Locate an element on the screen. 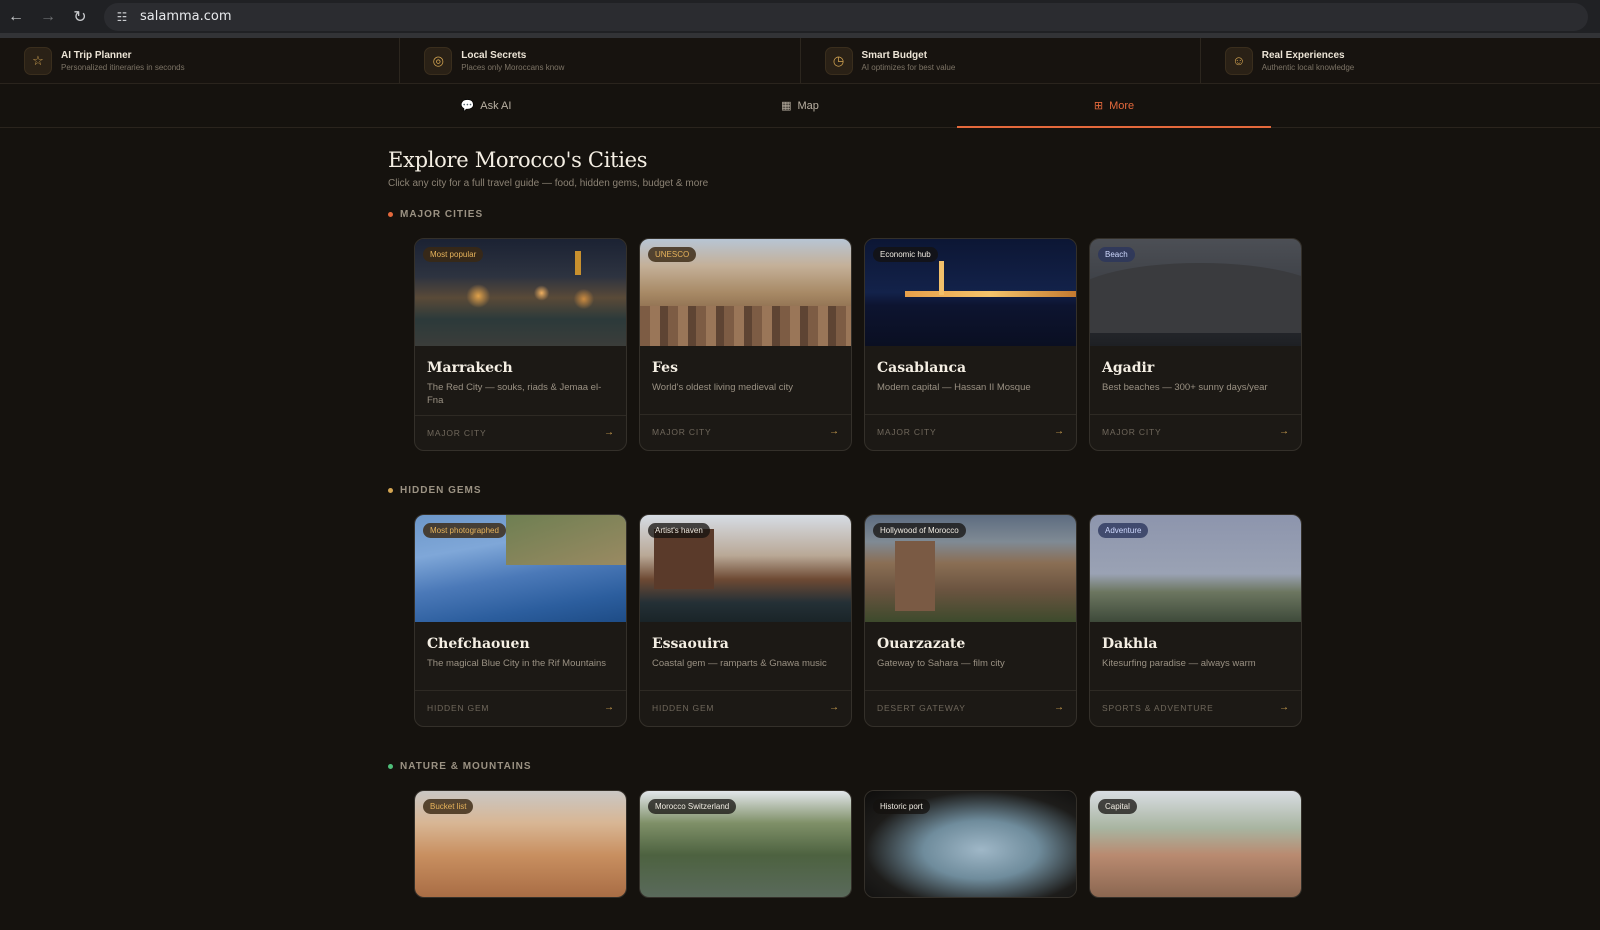  address-bar: ☷ salamma.com is located at coordinates (846, 16).